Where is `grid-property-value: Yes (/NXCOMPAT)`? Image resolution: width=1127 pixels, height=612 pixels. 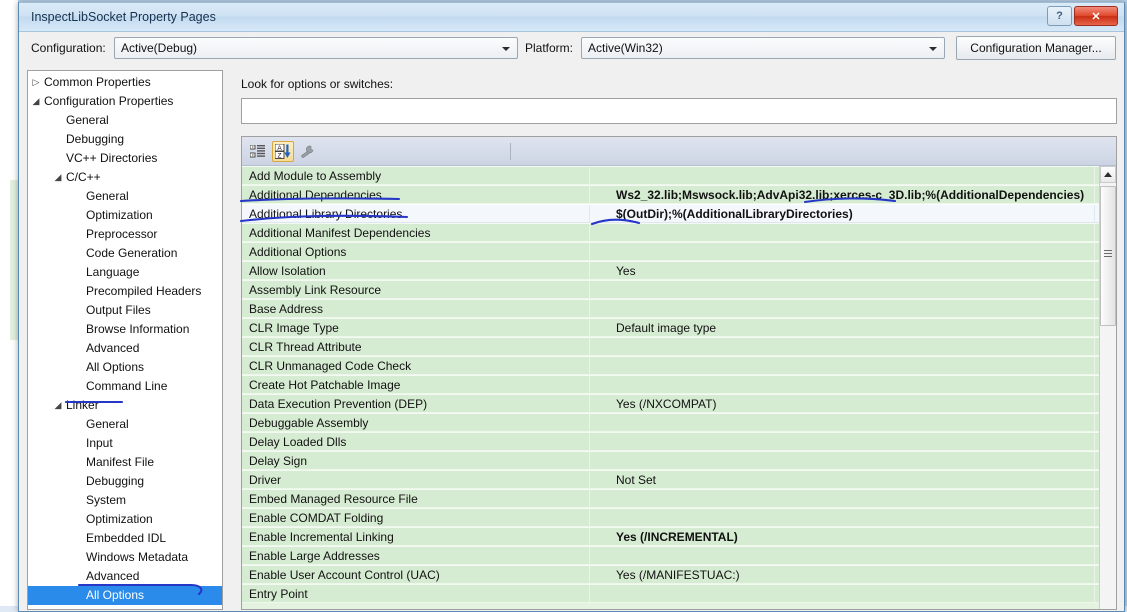
grid-property-value: Yes (/NXCOMPAT) is located at coordinates (666, 404).